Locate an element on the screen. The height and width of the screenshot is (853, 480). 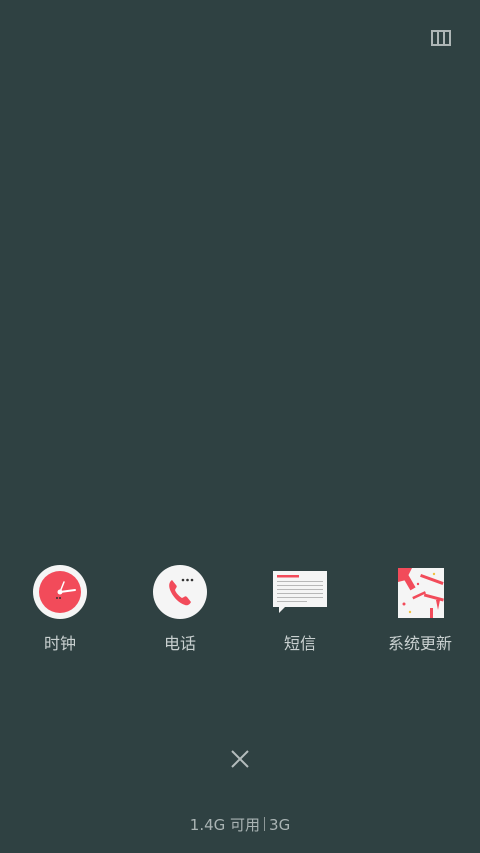
system-update-icon is located at coordinates (420, 592).